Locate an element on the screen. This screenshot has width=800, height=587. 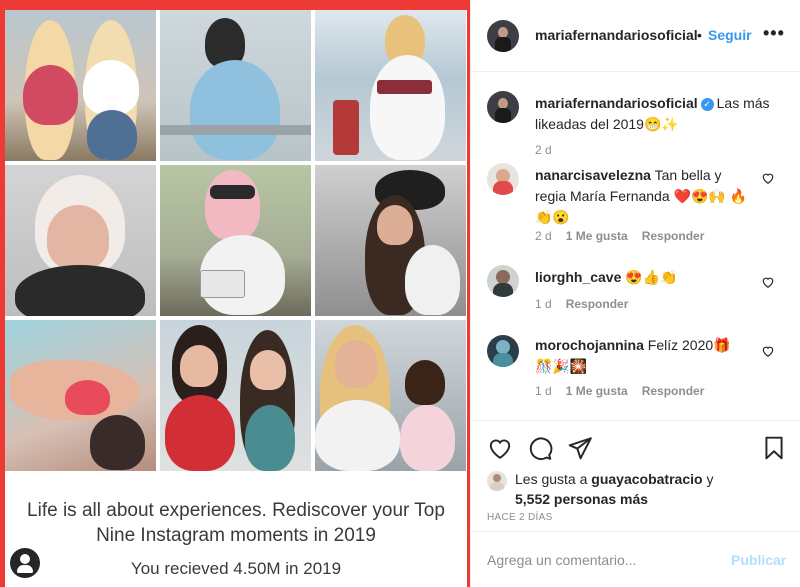
verified-badge-icon: ✓ is located at coordinates (707, 104).